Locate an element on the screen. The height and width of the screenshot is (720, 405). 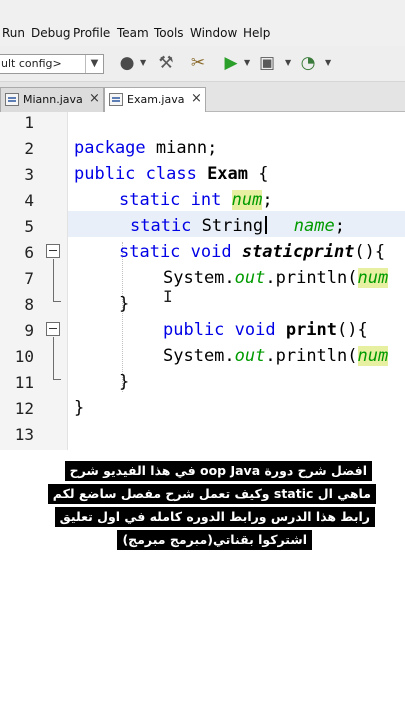
tab-label: Exam.java is located at coordinates (156, 99).